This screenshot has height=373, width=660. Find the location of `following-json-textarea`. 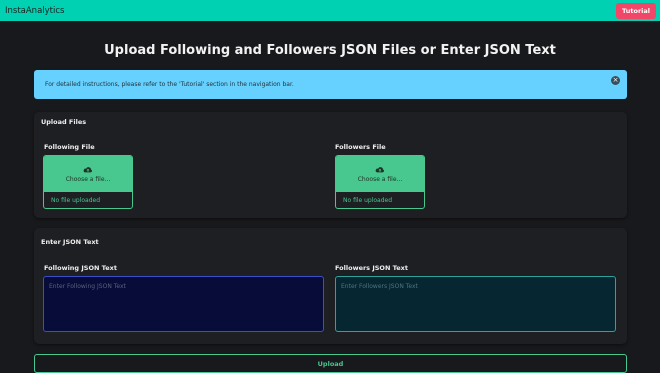

following-json-textarea is located at coordinates (183, 304).